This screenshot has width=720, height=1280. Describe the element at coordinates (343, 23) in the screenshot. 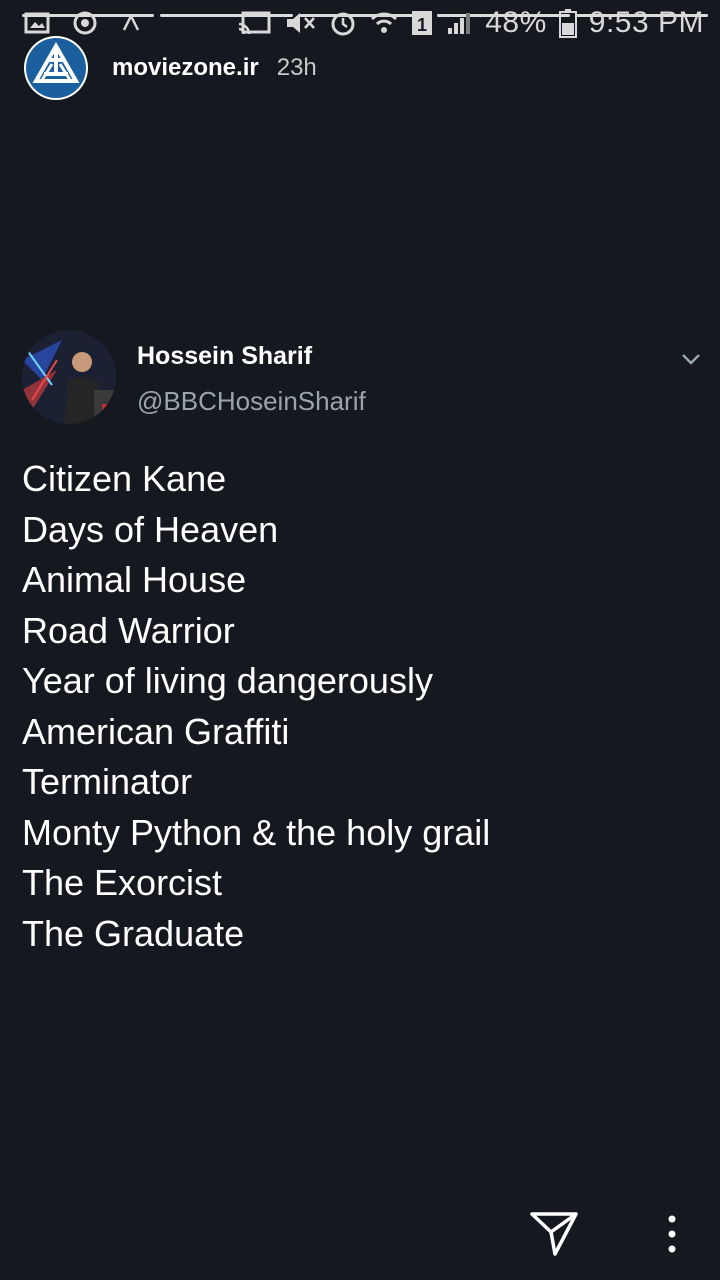

I see `alarm-icon` at that location.